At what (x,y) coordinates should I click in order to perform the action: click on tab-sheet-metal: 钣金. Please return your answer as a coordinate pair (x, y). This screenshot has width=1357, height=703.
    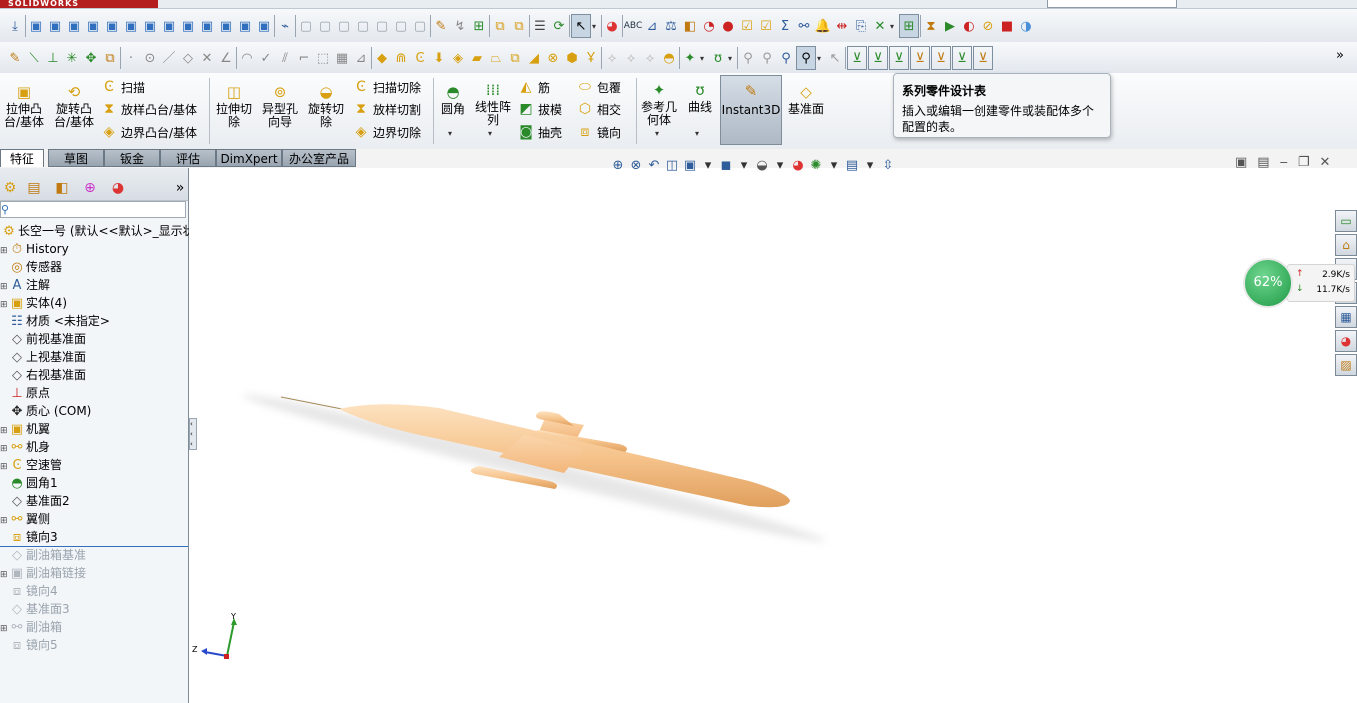
    Looking at the image, I should click on (132, 158).